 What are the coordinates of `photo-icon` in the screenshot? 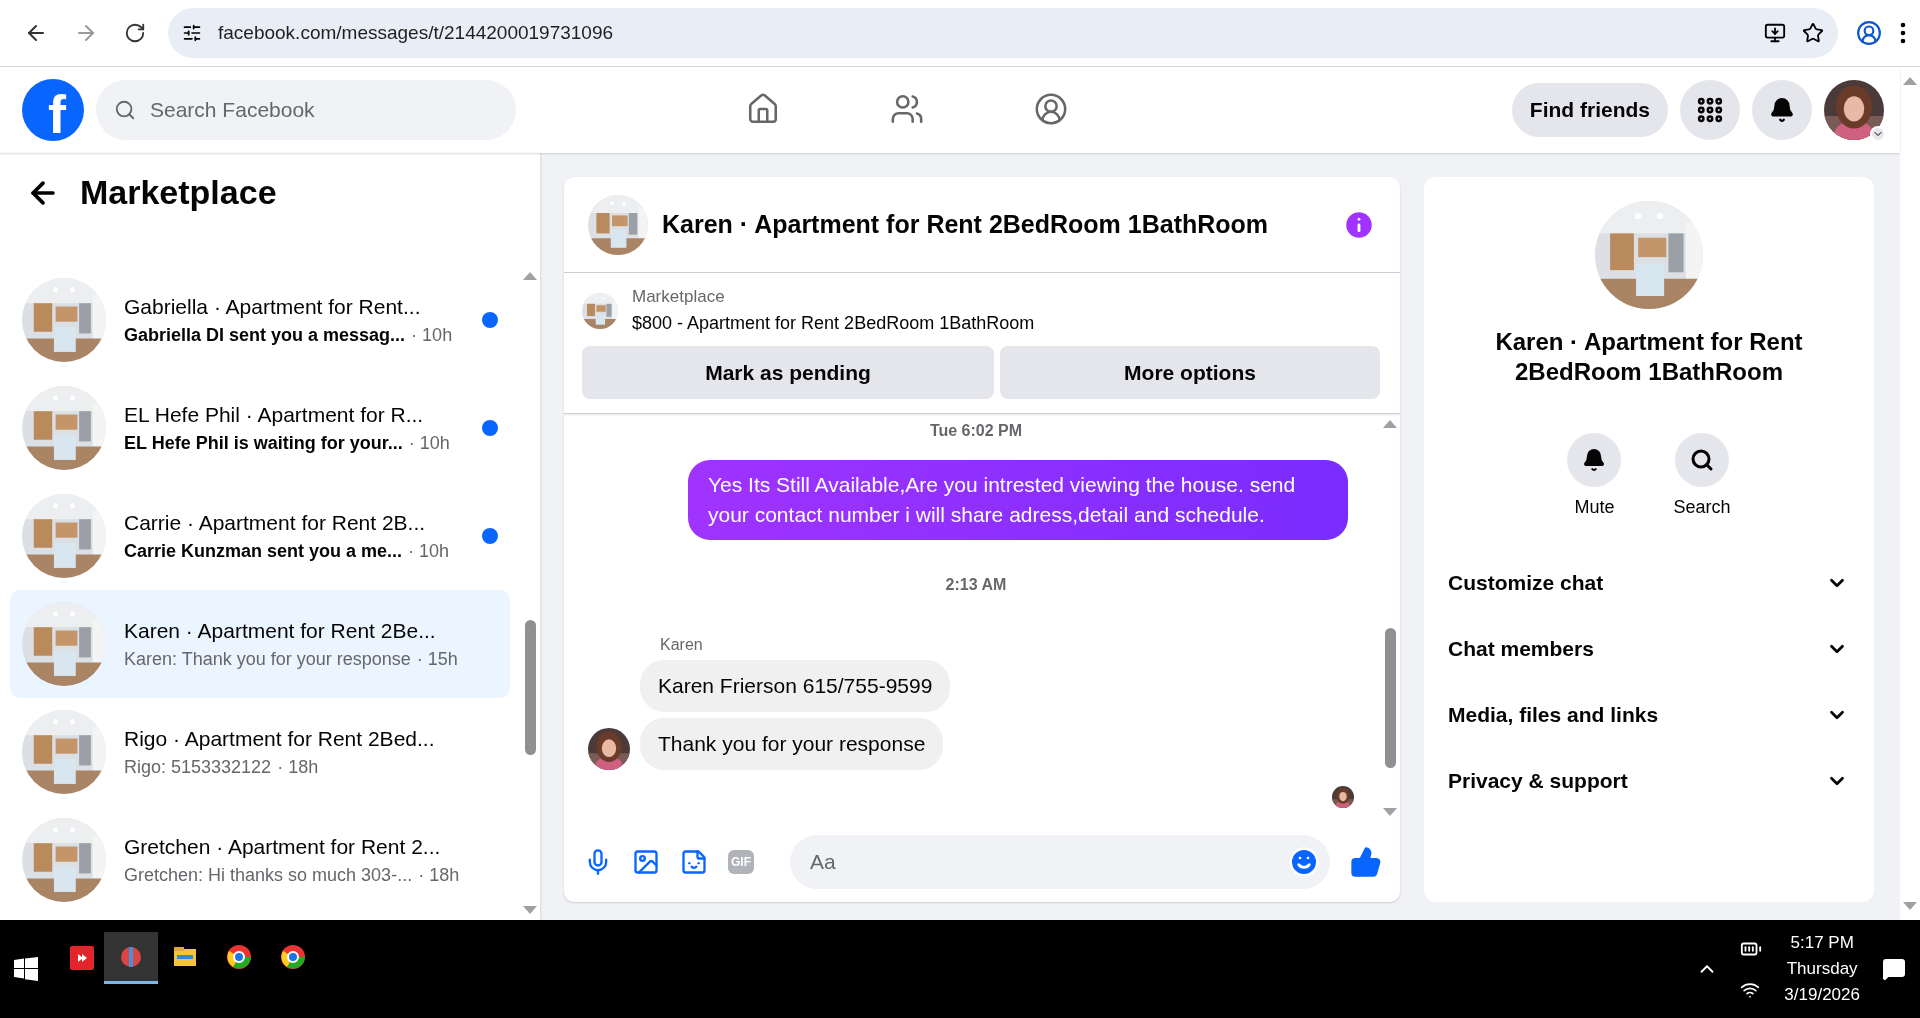 It's located at (646, 862).